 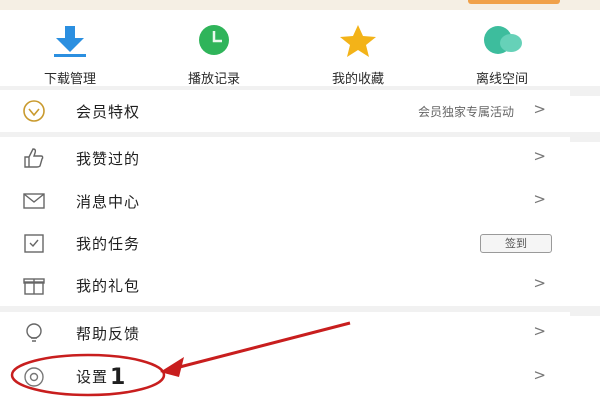 I want to click on menu-item-liked: 我赞过的 >, so click(x=285, y=158).